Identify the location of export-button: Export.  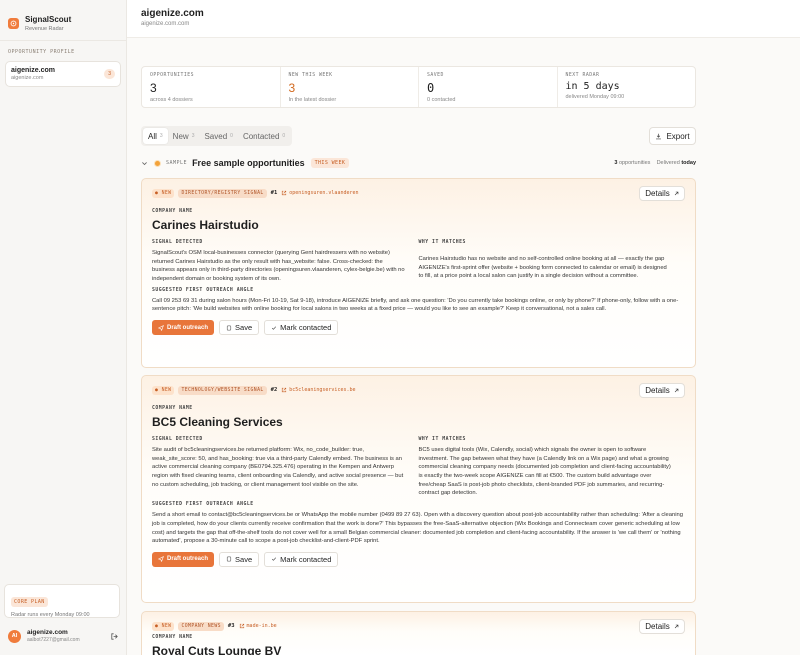
(672, 136).